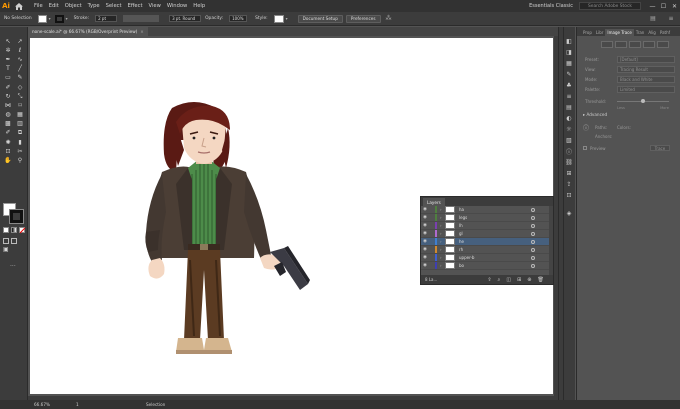 Image resolution: width=680 pixels, height=409 pixels. Describe the element at coordinates (177, 6) in the screenshot. I see `menu-window: Window` at that location.